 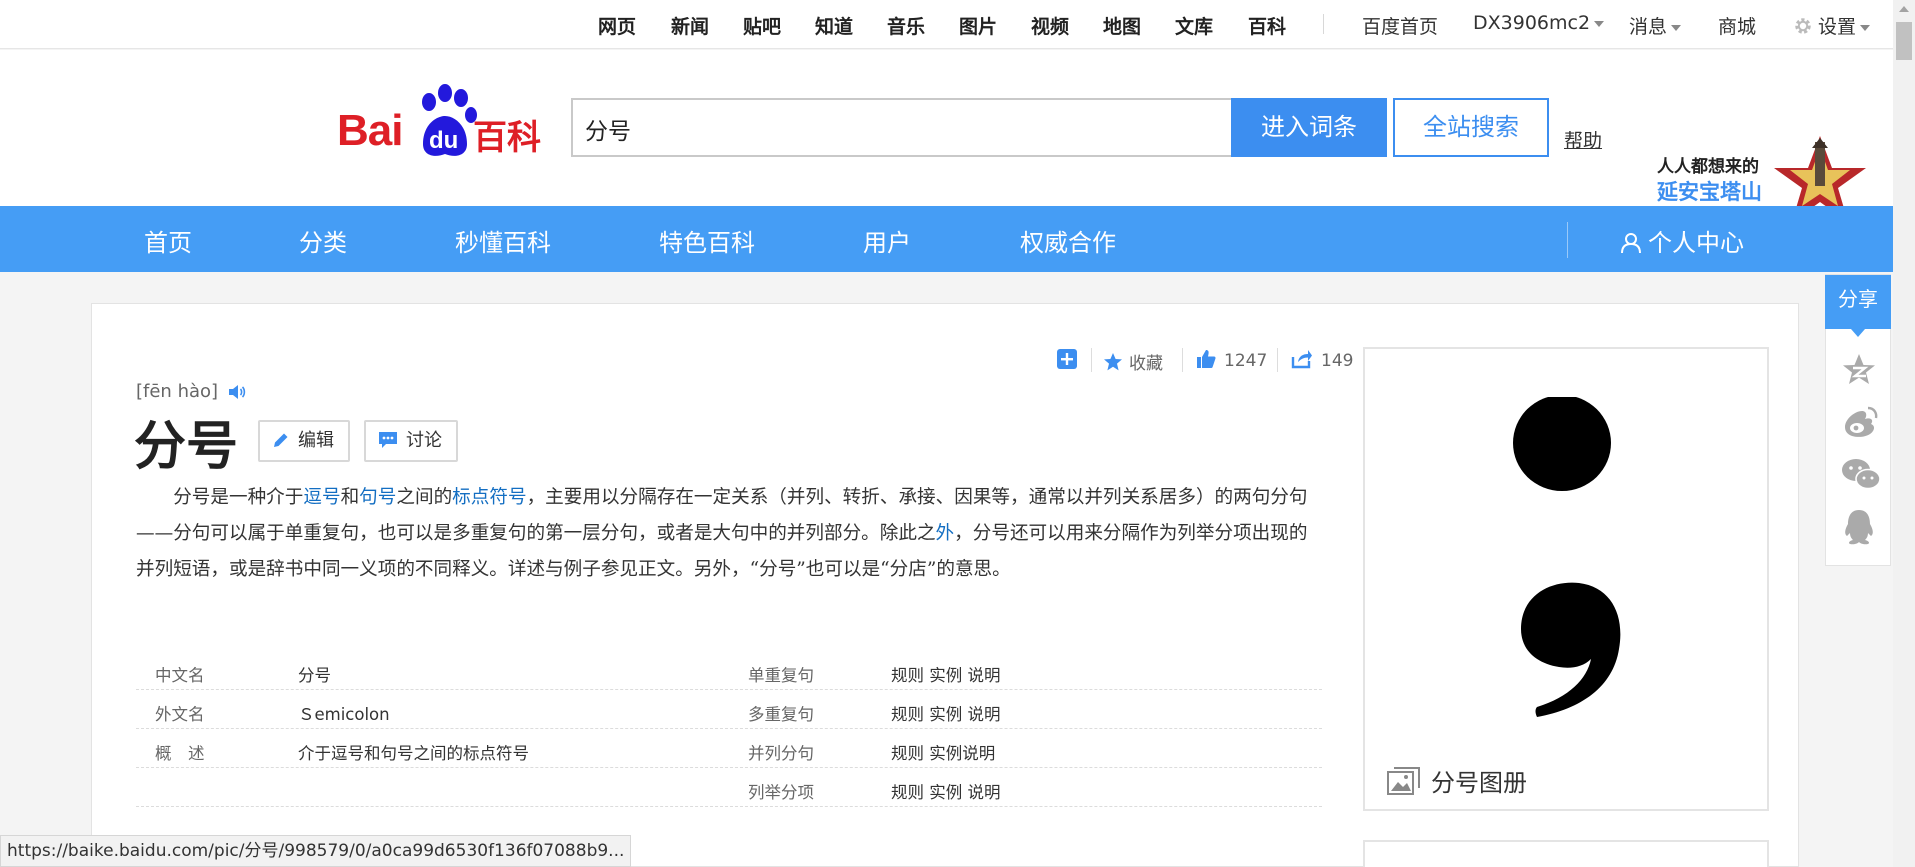 What do you see at coordinates (1323, 24) in the screenshot?
I see `topbar-divider` at bounding box center [1323, 24].